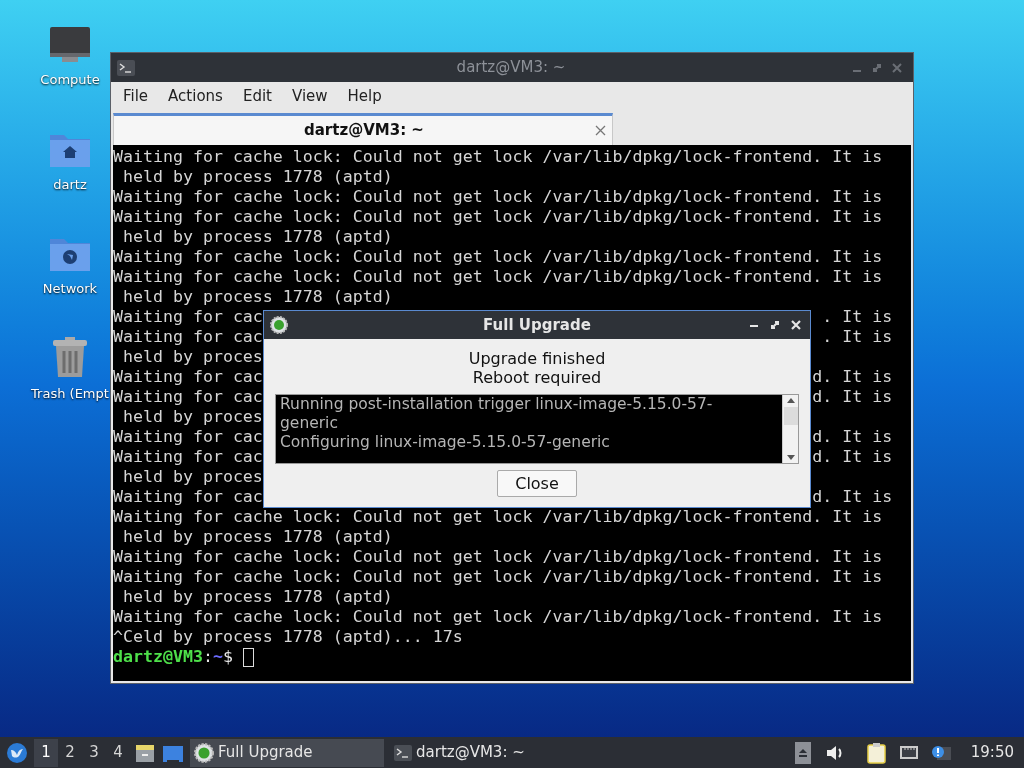 This screenshot has width=1024, height=768. Describe the element at coordinates (537, 377) in the screenshot. I see `status-text: Reboot required` at that location.